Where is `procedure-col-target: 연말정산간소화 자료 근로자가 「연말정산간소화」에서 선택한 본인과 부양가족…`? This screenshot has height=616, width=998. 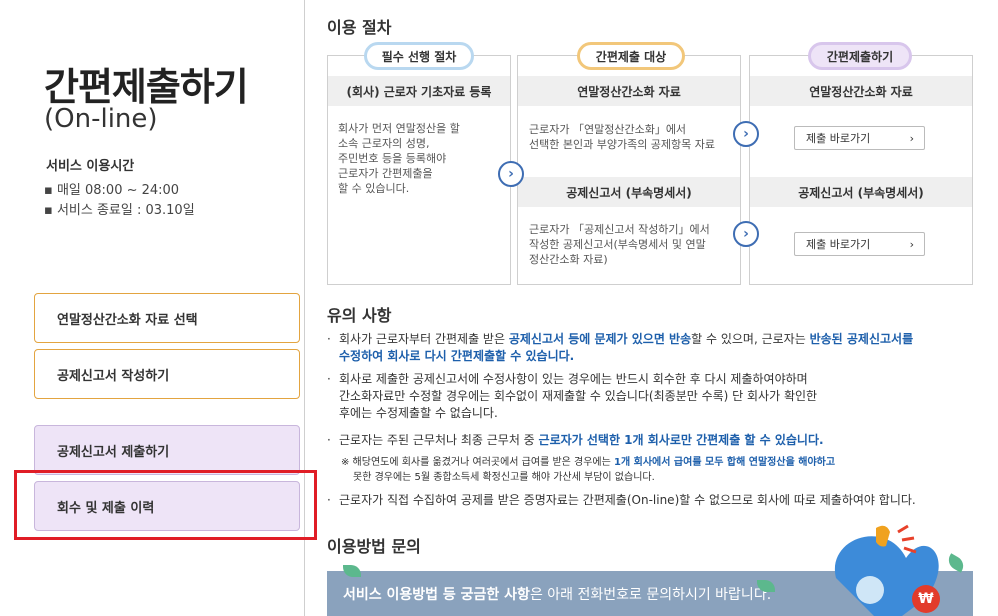
procedure-col-target: 연말정산간소화 자료 근로자가 「연말정산간소화」에서 선택한 본인과 부양가족… is located at coordinates (629, 170).